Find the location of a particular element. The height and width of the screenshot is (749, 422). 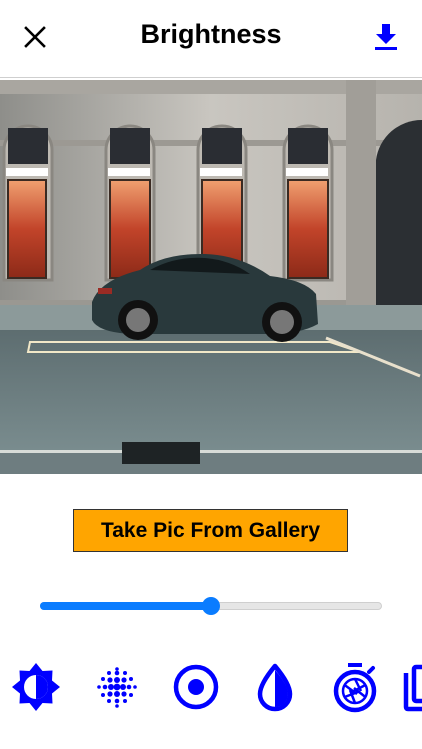

copy-tool is located at coordinates (412, 687).